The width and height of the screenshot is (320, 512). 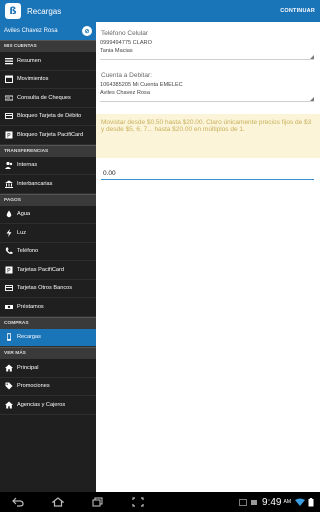 What do you see at coordinates (48, 307) in the screenshot?
I see `sidebar-item-prestamos: Préstamos` at bounding box center [48, 307].